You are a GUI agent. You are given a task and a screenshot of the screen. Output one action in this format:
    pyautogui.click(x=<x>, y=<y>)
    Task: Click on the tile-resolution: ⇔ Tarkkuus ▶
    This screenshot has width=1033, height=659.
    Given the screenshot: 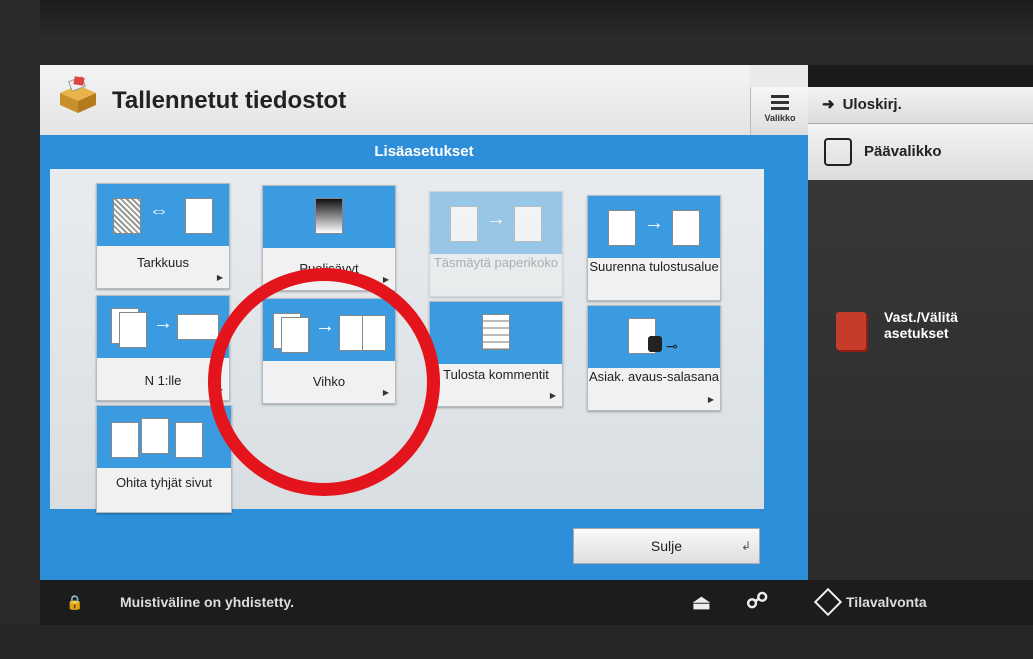 What is the action you would take?
    pyautogui.click(x=163, y=236)
    